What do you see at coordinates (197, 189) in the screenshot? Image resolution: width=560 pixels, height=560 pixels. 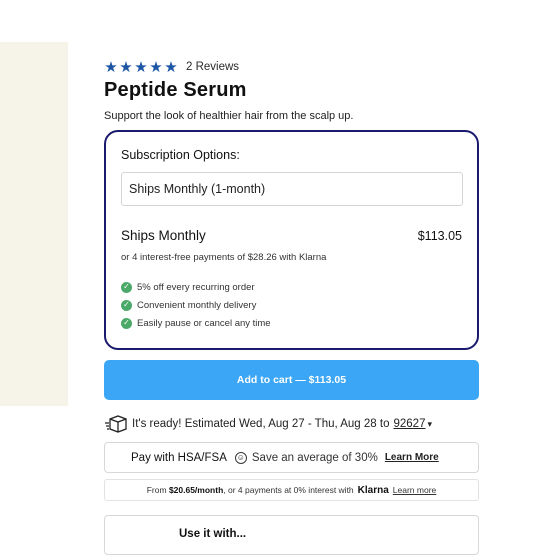 I see `subscription-selected-value: Ships Monthly (1-month)` at bounding box center [197, 189].